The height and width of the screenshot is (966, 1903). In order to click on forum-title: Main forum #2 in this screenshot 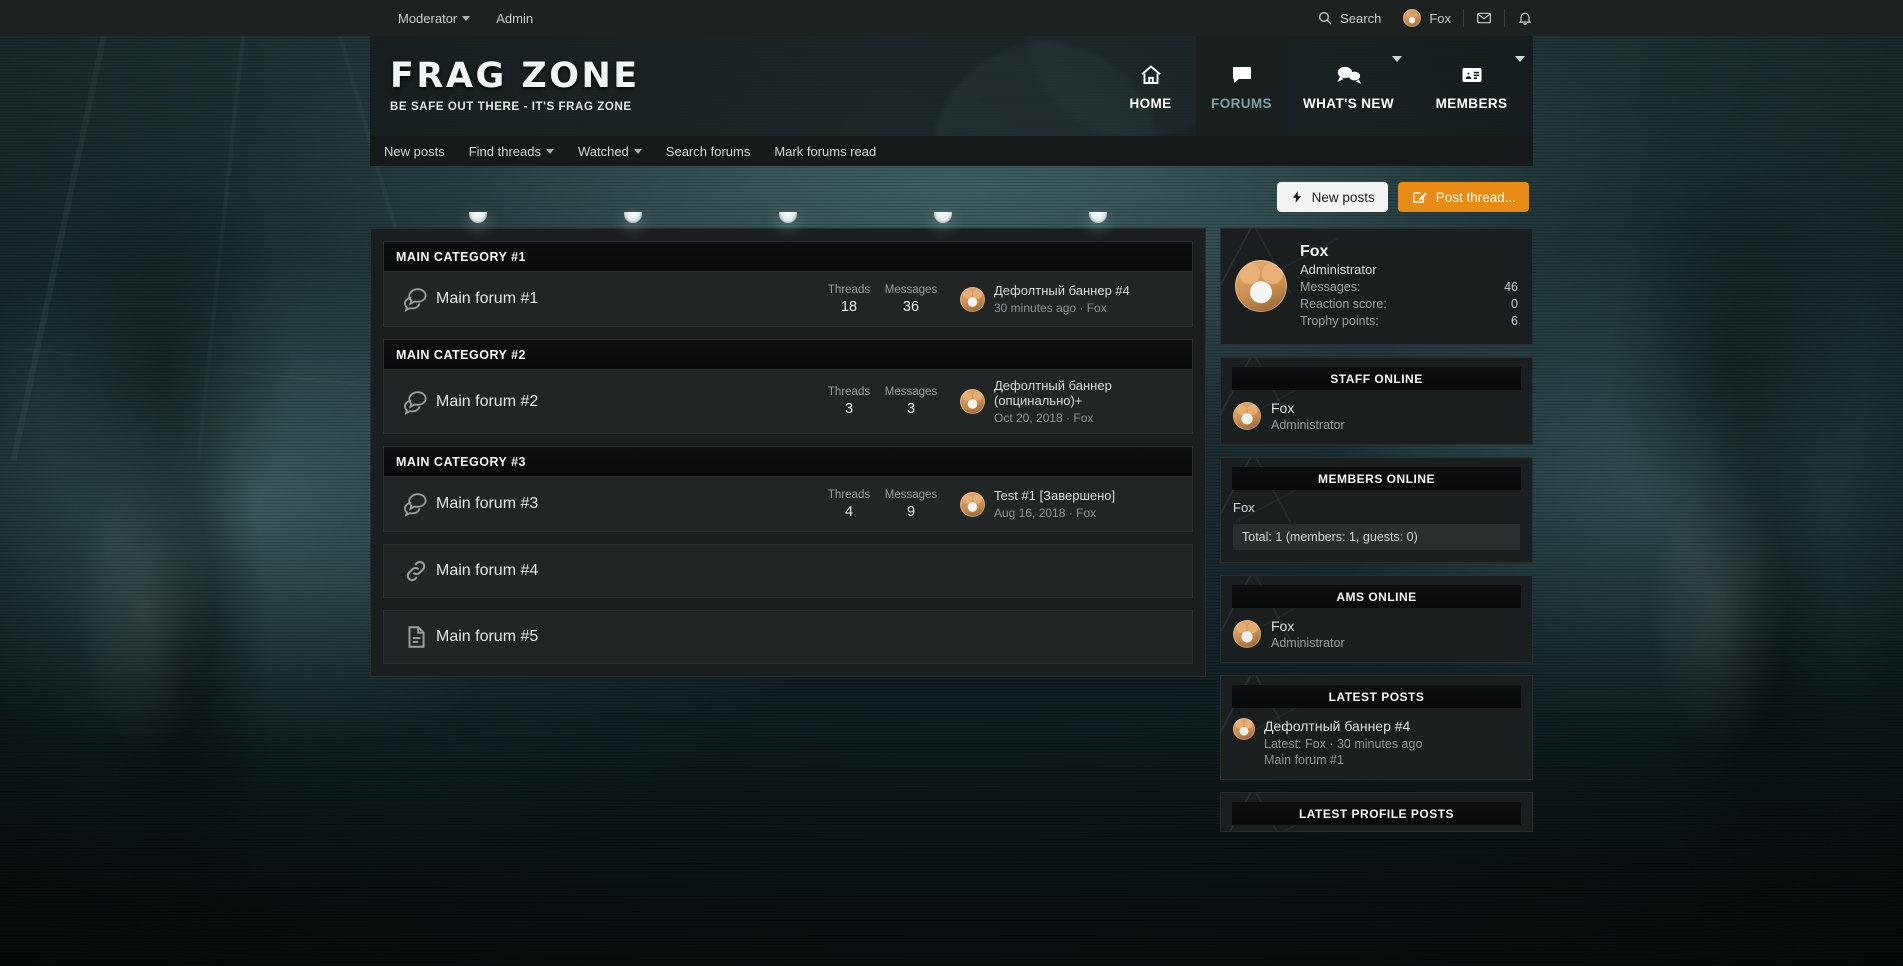, I will do `click(627, 402)`.